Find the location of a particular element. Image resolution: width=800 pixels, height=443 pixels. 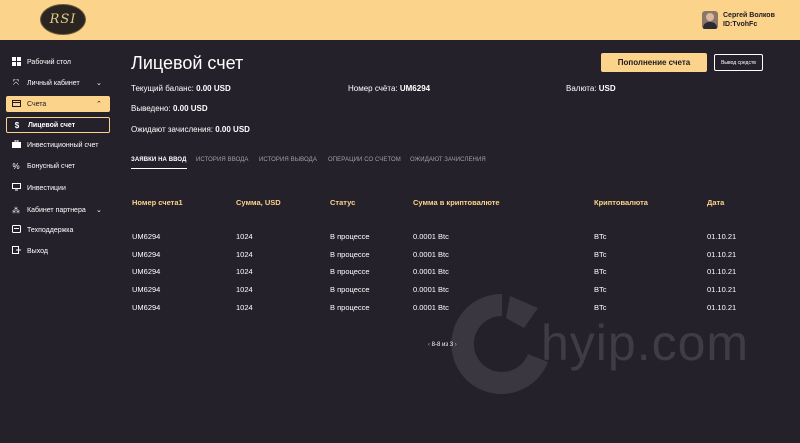

arrows-icon: ⤧ is located at coordinates (16, 82).